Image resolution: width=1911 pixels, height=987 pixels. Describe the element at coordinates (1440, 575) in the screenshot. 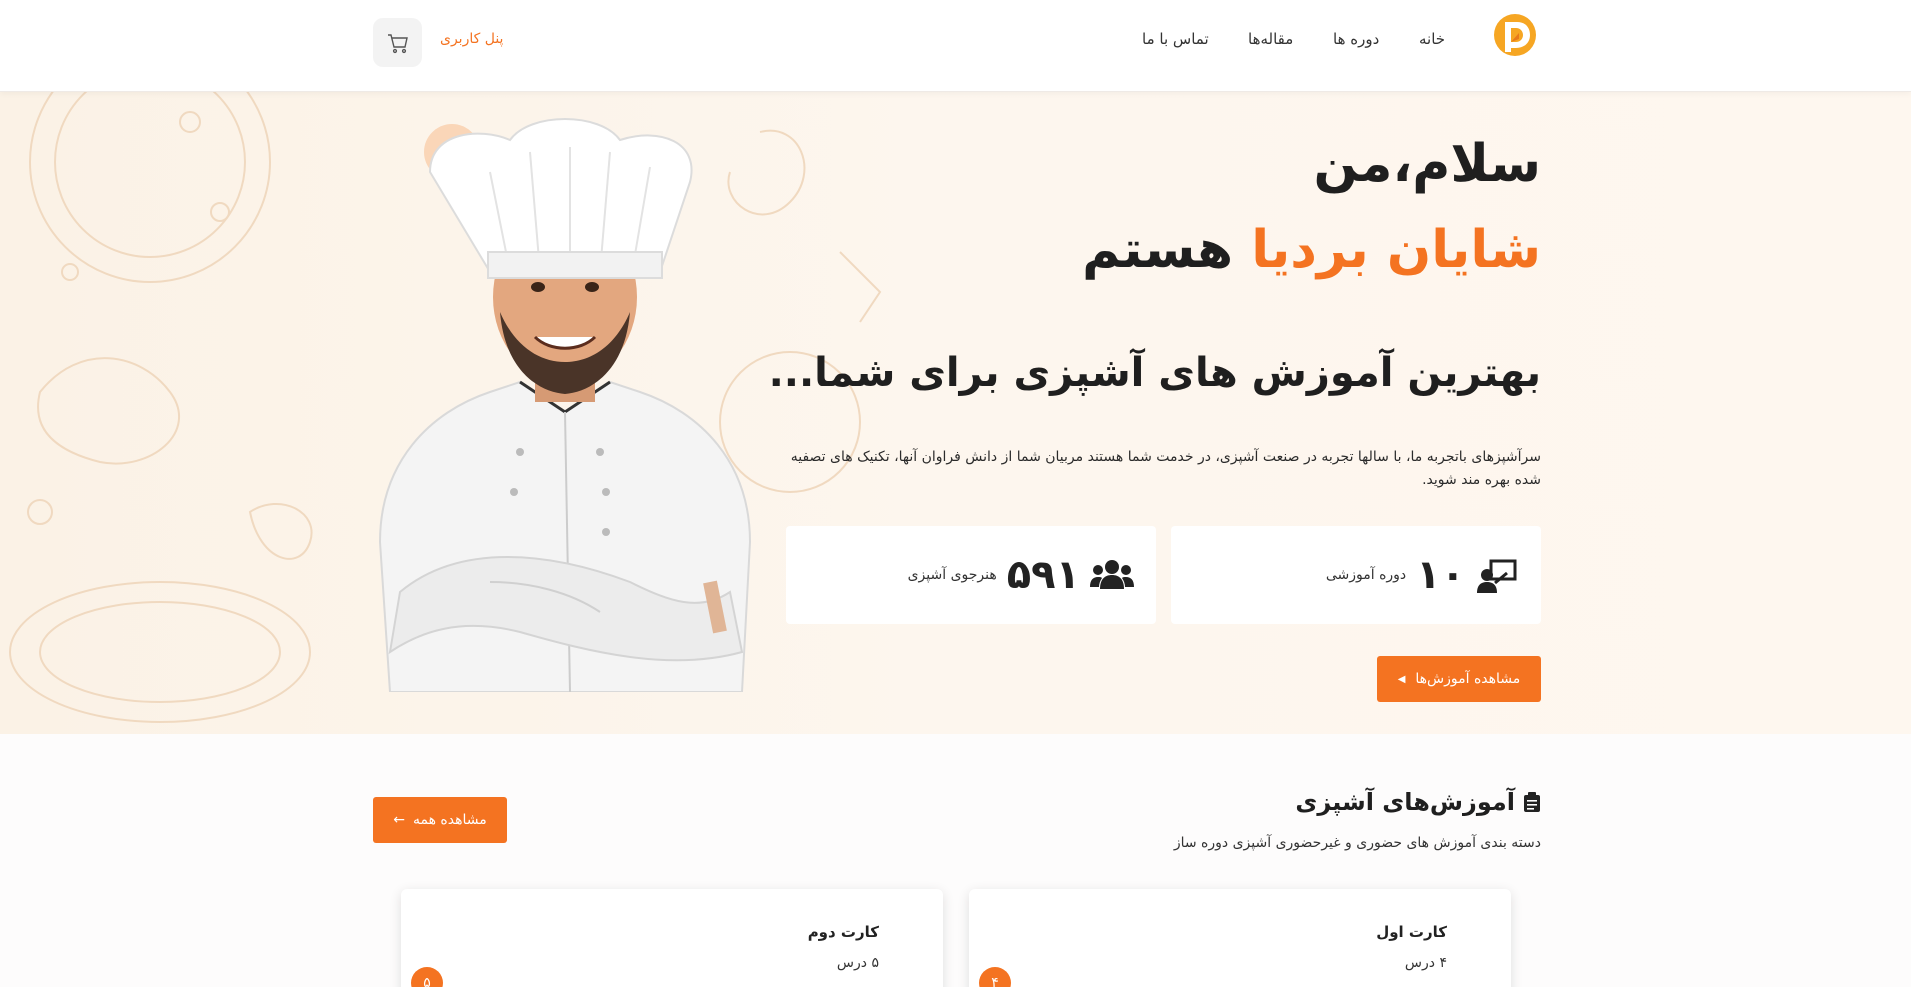

I see `stat-value-courses: ۱۰` at that location.